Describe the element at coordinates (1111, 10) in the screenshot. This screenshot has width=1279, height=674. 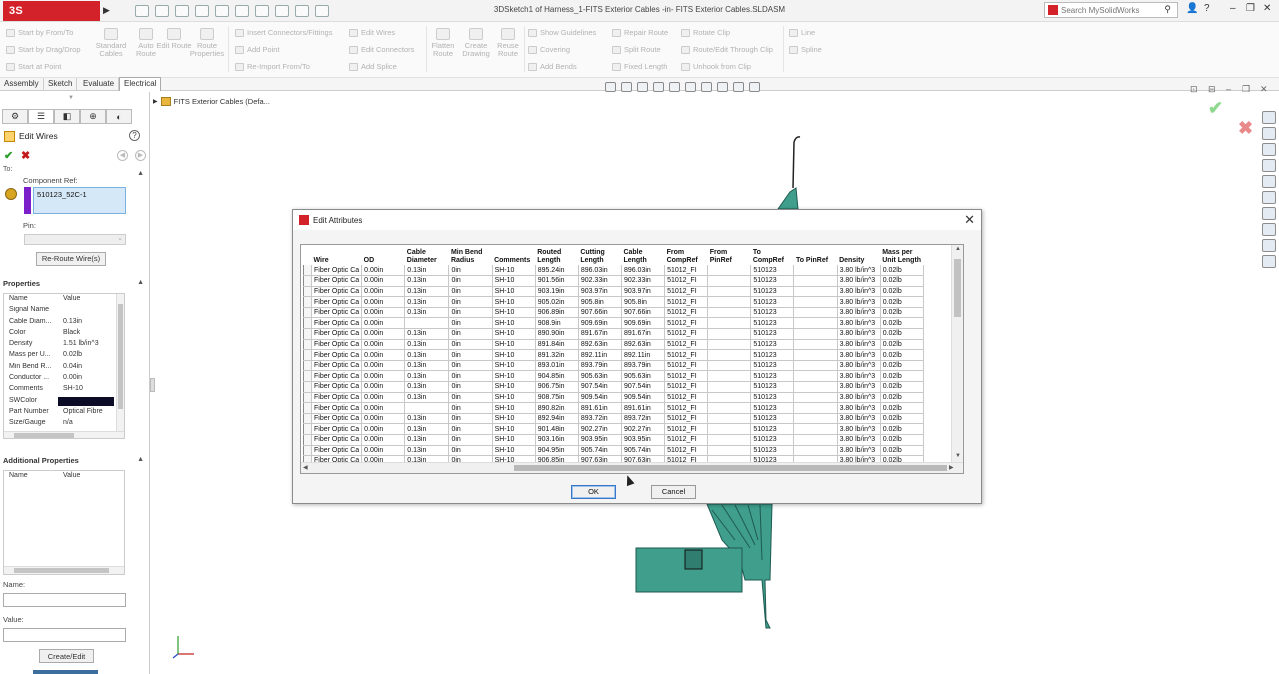
I see `search-input` at that location.